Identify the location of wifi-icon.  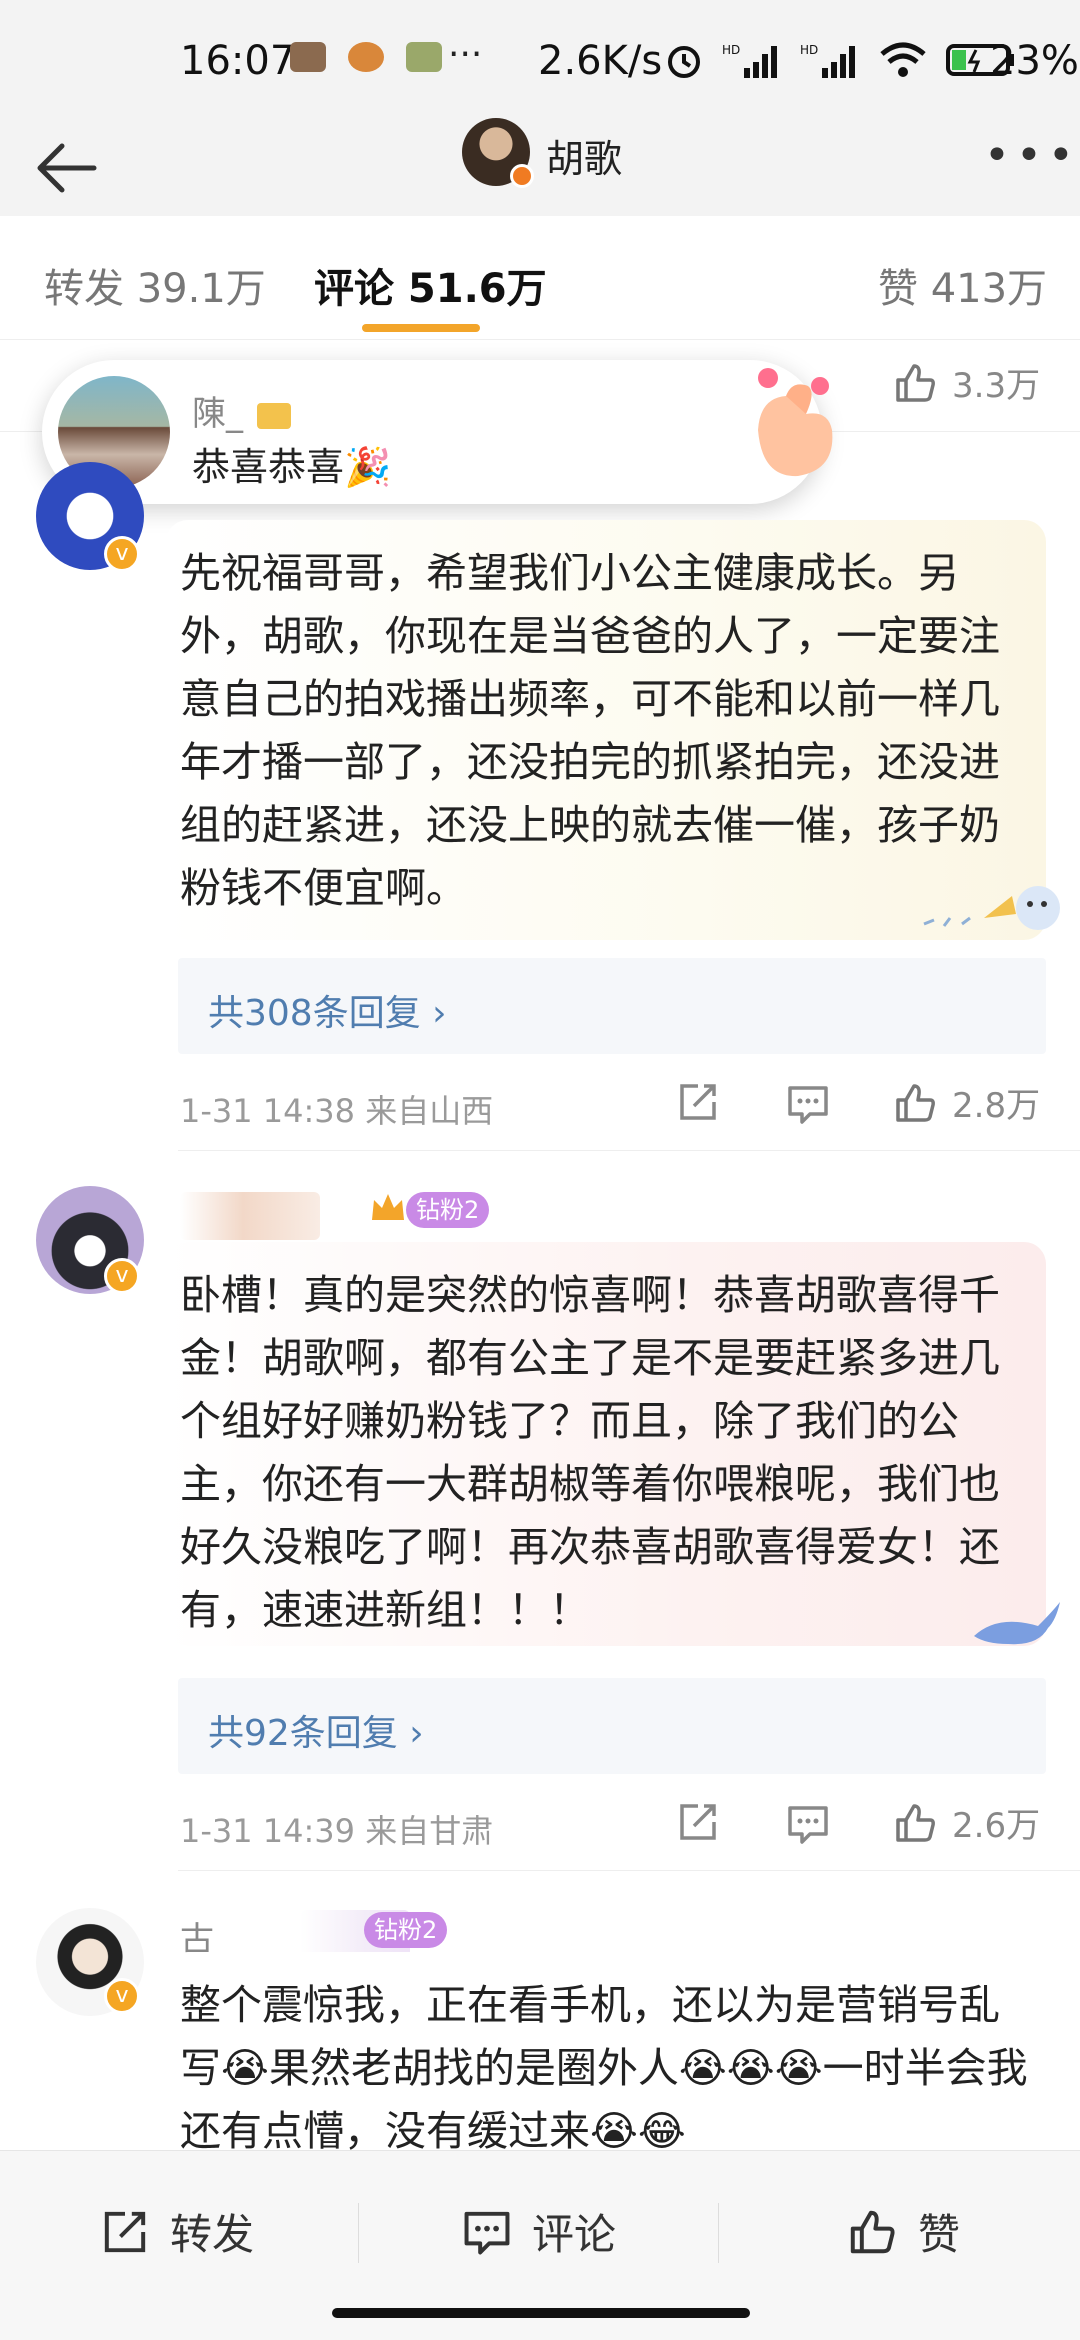
(903, 59).